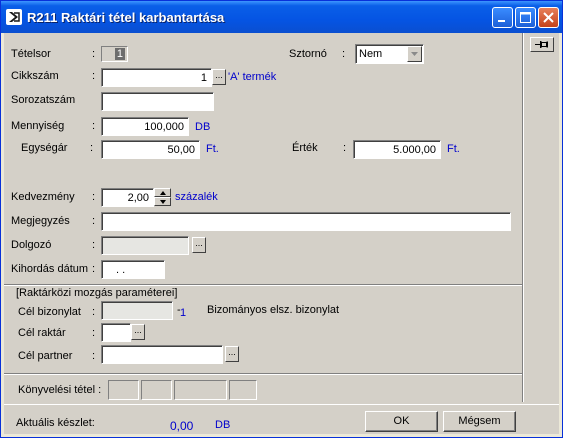  Describe the element at coordinates (252, 77) in the screenshot. I see `cikkszam-description: 'A' termék` at that location.